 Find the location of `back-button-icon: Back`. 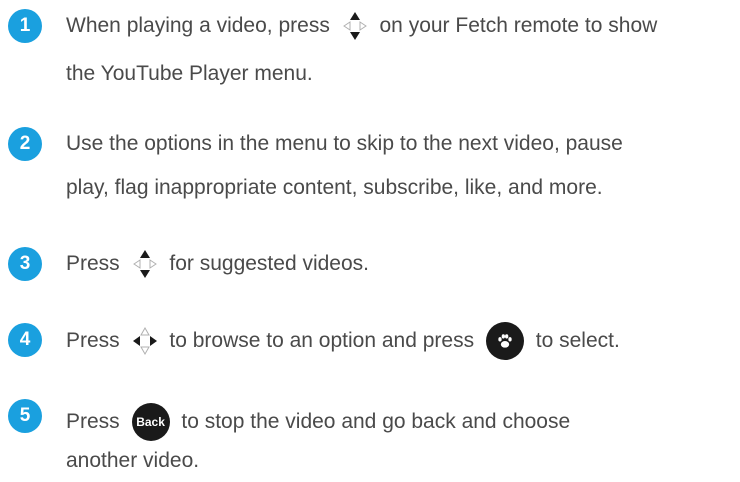

back-button-icon: Back is located at coordinates (150, 422).